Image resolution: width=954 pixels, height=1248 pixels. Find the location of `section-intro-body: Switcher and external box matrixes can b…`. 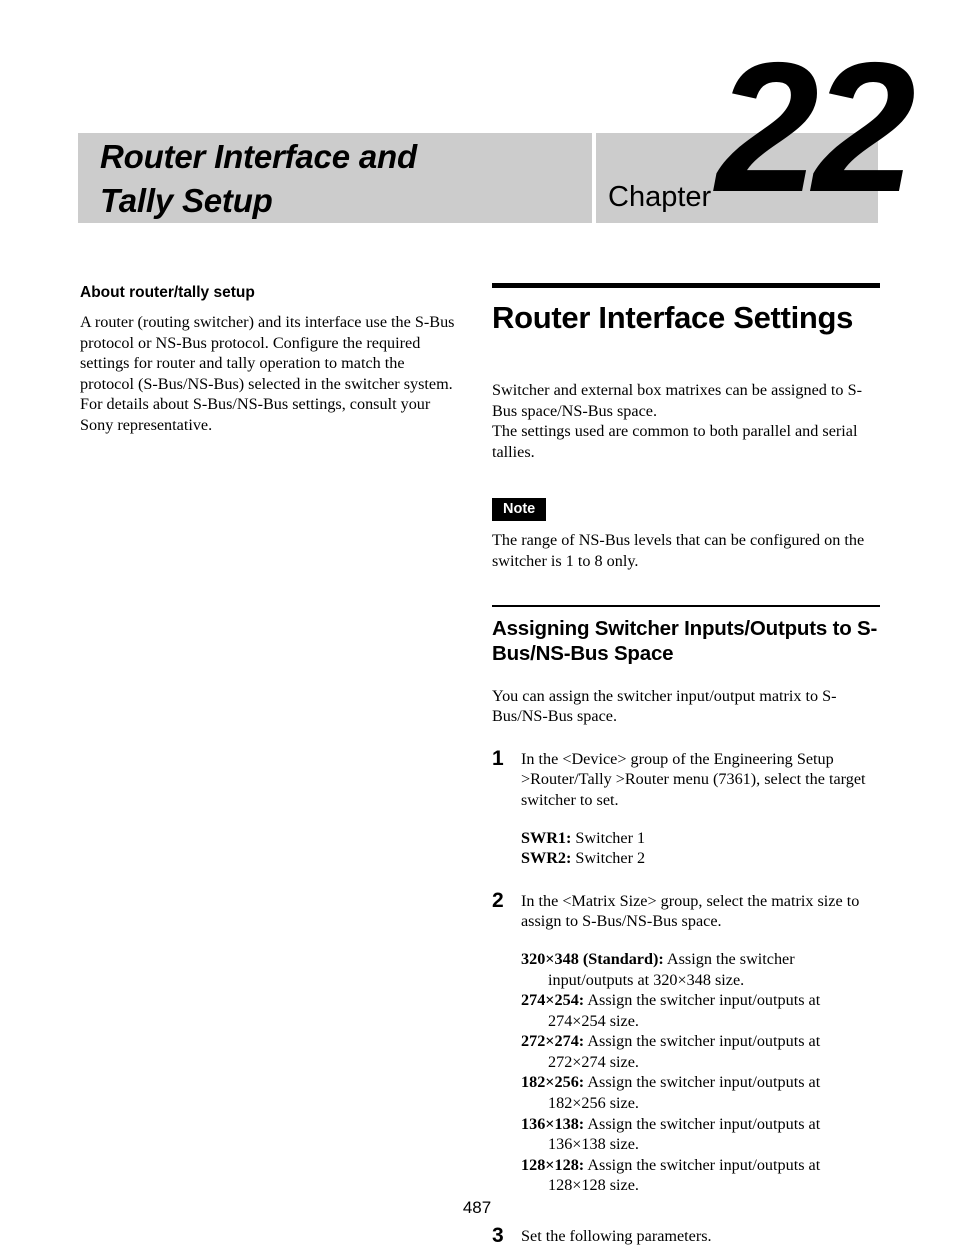

section-intro-body: Switcher and external box matrixes can b… is located at coordinates (677, 421).